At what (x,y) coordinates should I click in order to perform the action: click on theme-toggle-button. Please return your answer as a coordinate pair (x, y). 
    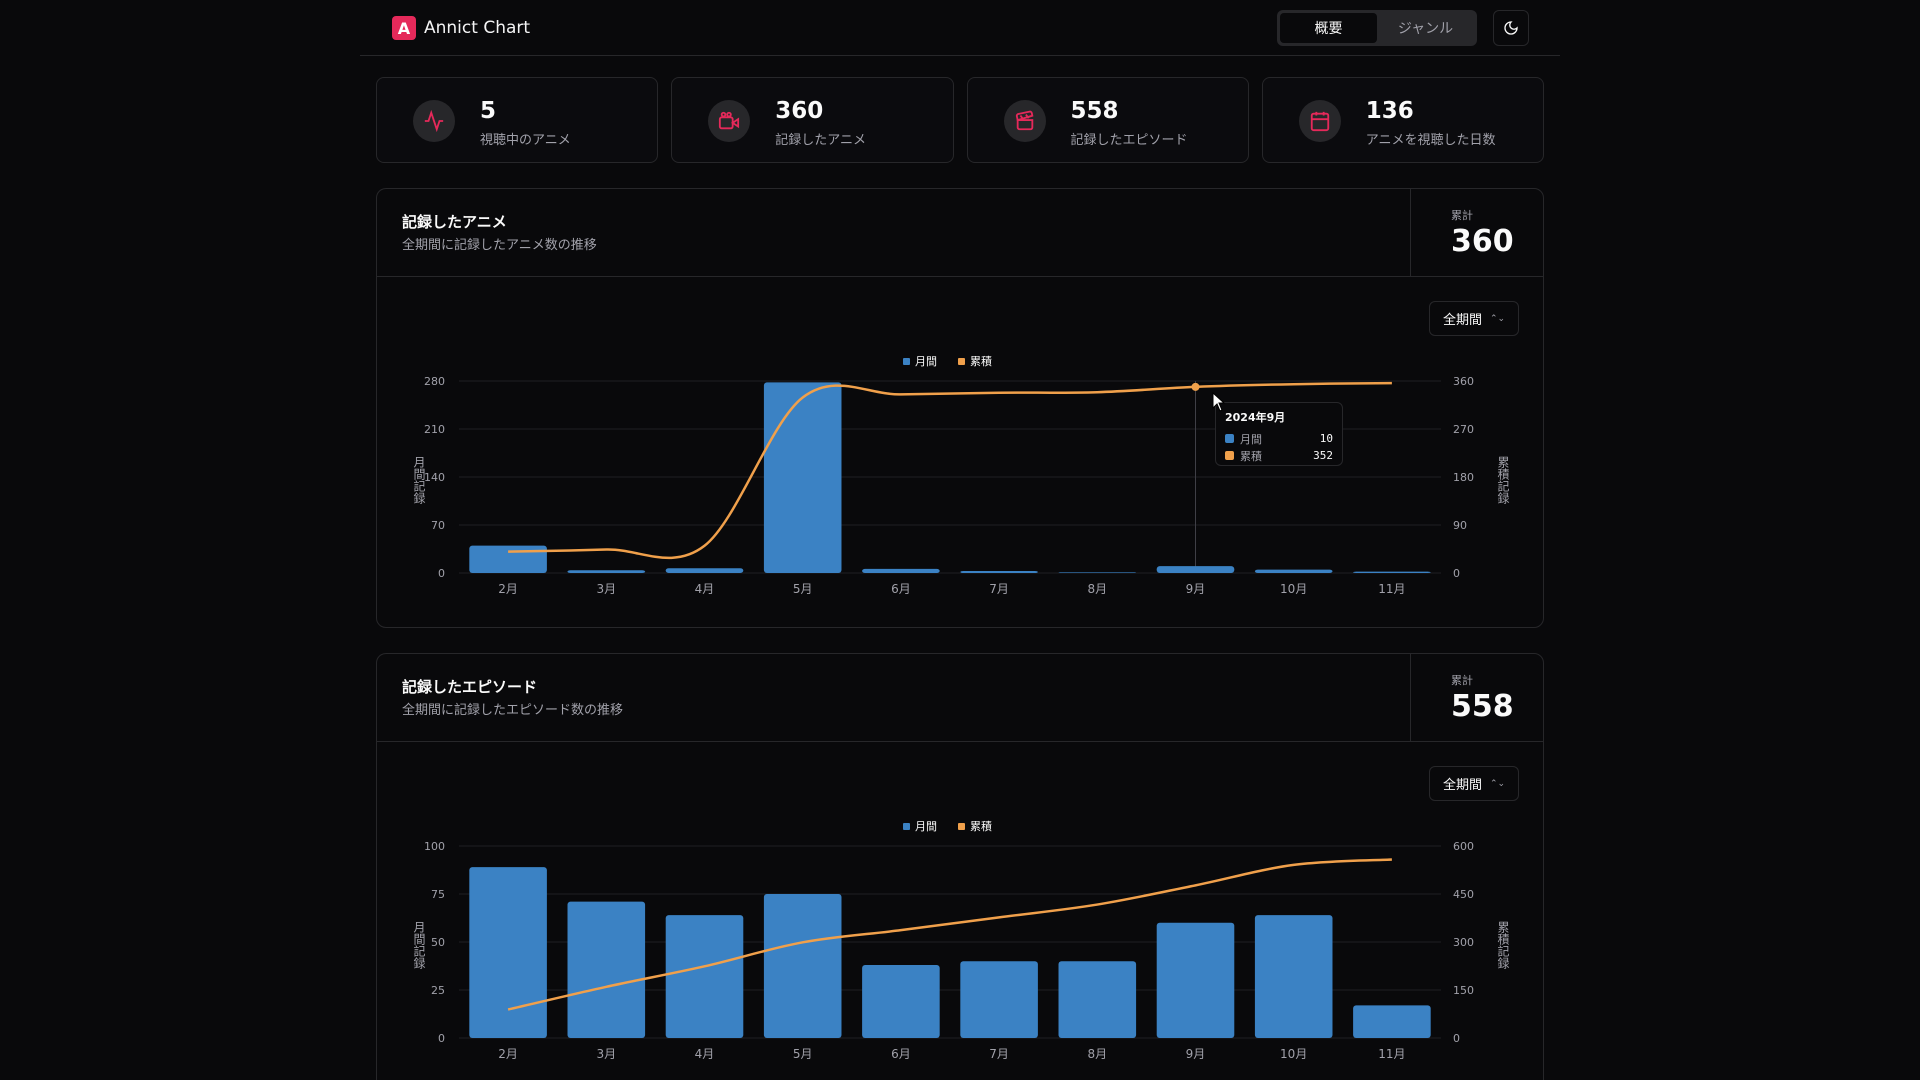
    Looking at the image, I should click on (1511, 28).